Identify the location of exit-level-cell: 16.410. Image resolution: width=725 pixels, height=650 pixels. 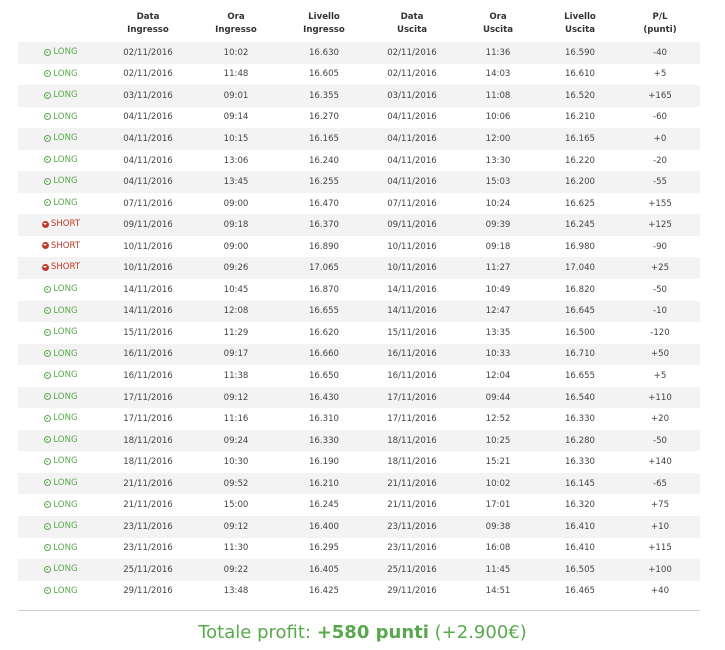
(580, 527).